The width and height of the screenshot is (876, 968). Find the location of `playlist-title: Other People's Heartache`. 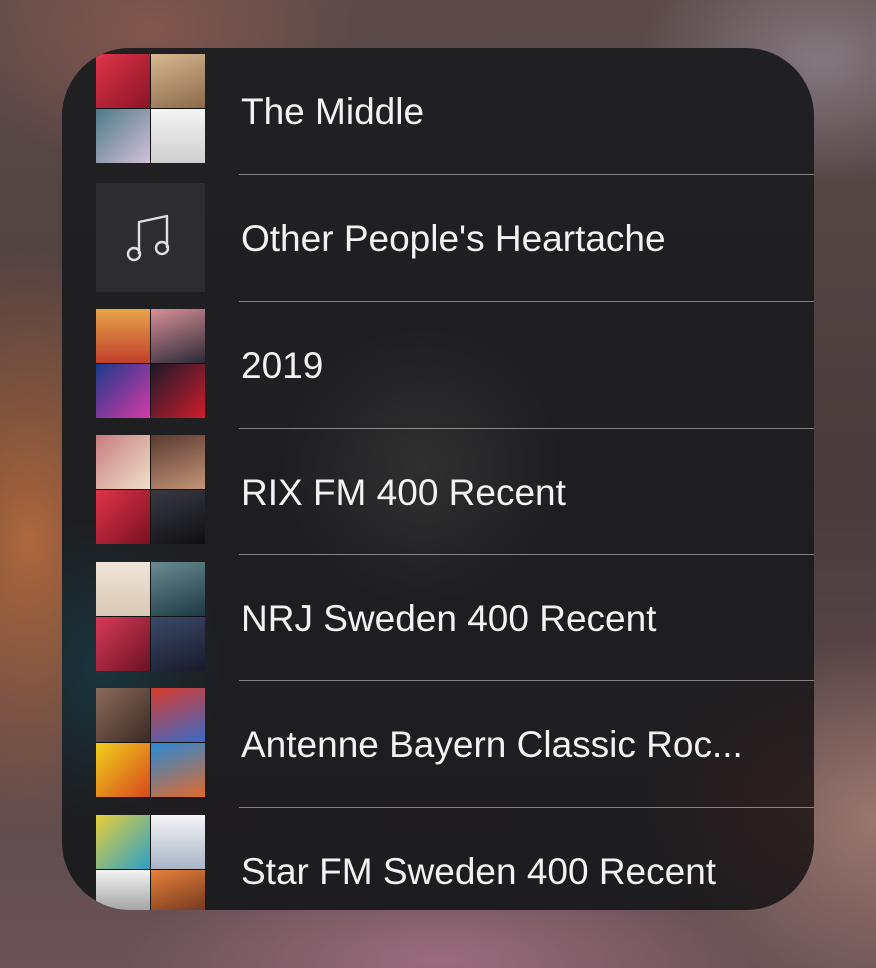

playlist-title: Other People's Heartache is located at coordinates (453, 238).